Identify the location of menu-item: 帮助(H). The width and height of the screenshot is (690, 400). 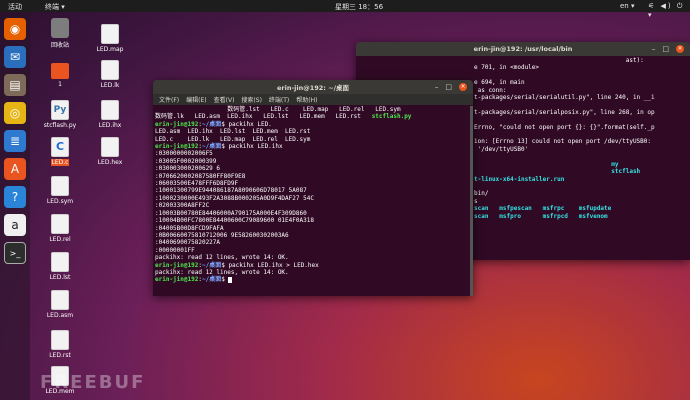
(306, 99).